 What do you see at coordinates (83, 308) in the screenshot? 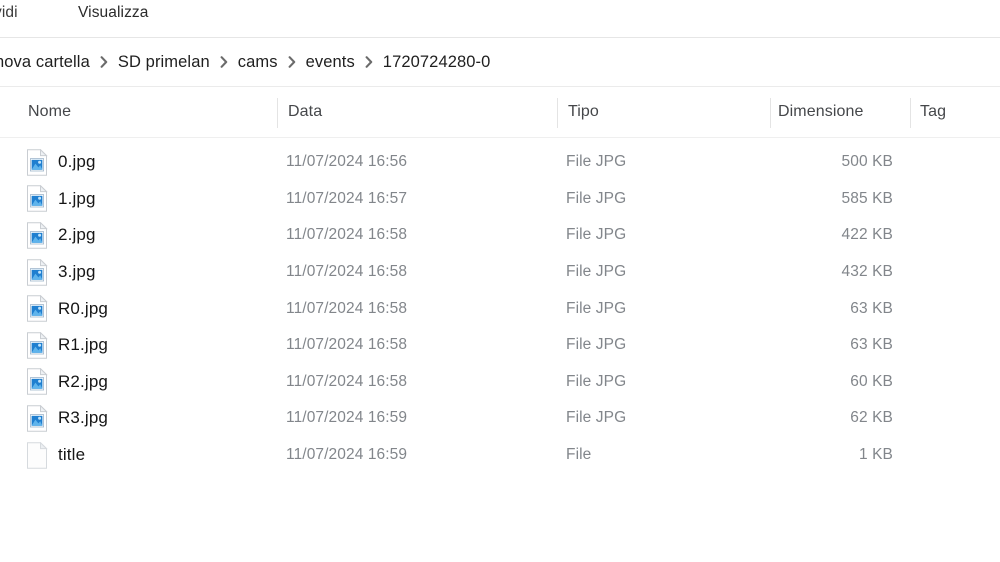
I see `file-name-label: R0.jpg` at bounding box center [83, 308].